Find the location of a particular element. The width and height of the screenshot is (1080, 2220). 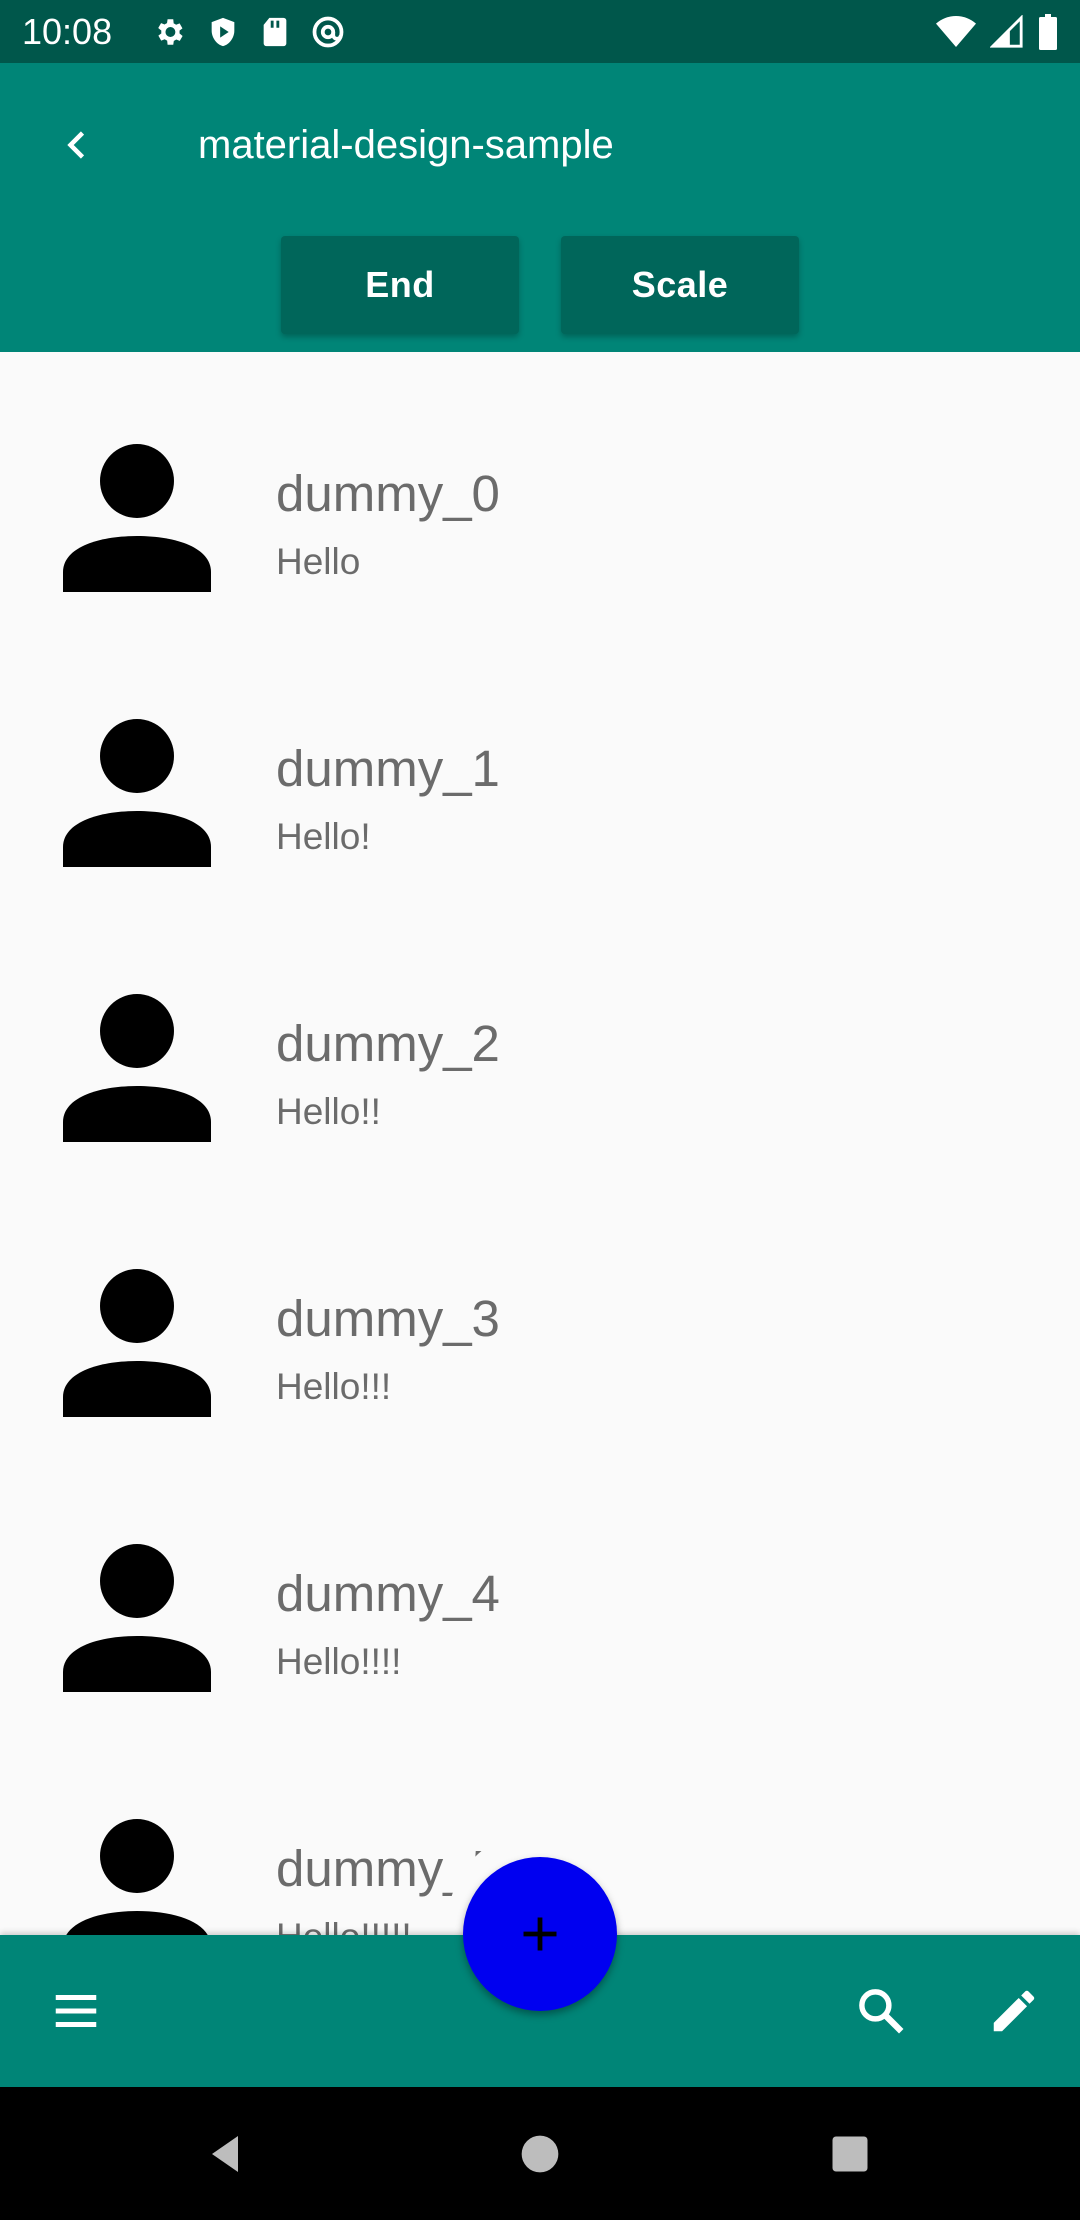

plus-icon is located at coordinates (540, 1934).